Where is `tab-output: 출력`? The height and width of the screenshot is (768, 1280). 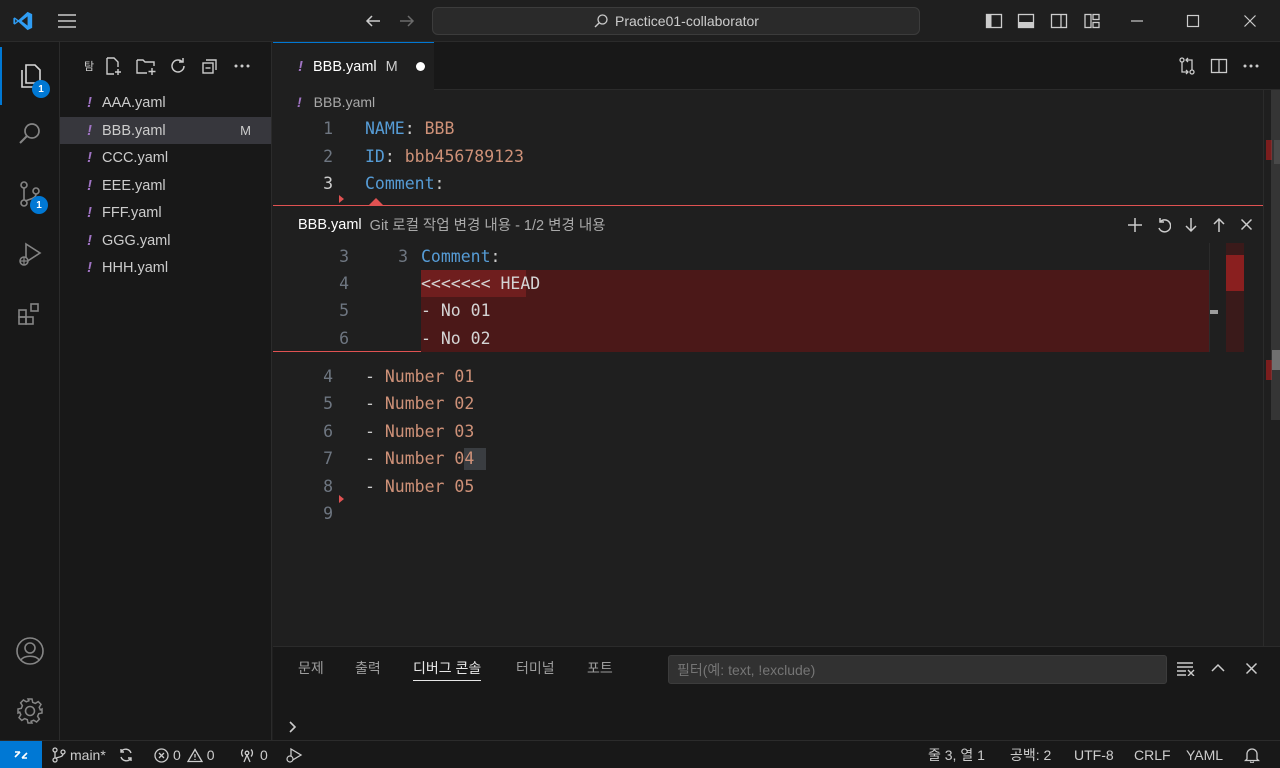 tab-output: 출력 is located at coordinates (368, 668).